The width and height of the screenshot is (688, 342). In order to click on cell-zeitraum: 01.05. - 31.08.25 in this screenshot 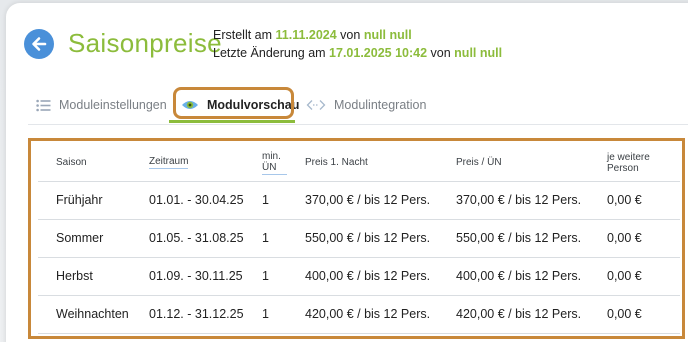, I will do `click(187, 238)`.